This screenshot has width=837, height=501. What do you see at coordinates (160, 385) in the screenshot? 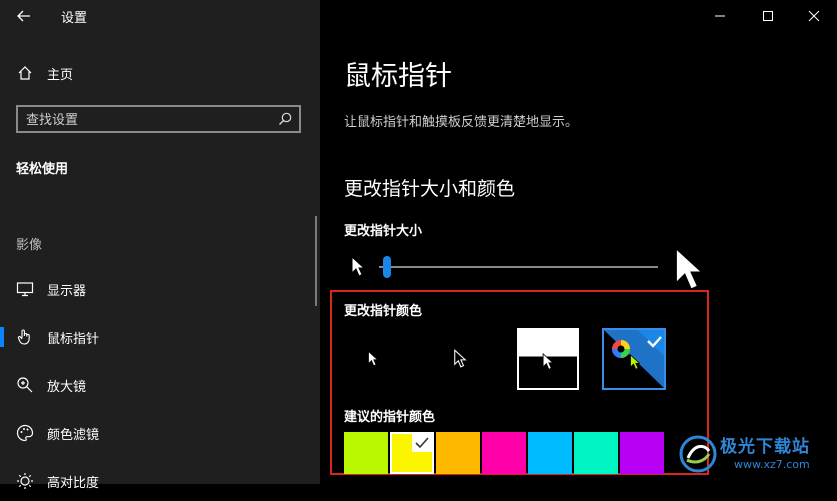
I see `sidebar-item-magnifier: 放大镜` at bounding box center [160, 385].